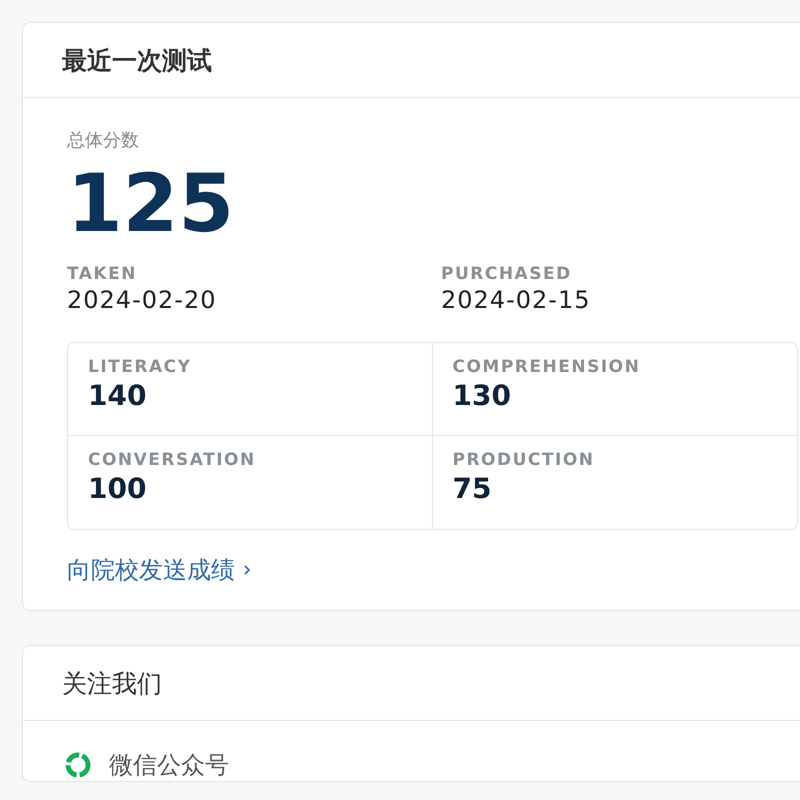 This screenshot has height=800, width=800. What do you see at coordinates (172, 460) in the screenshot?
I see `subscore-label: CONVERSATION` at bounding box center [172, 460].